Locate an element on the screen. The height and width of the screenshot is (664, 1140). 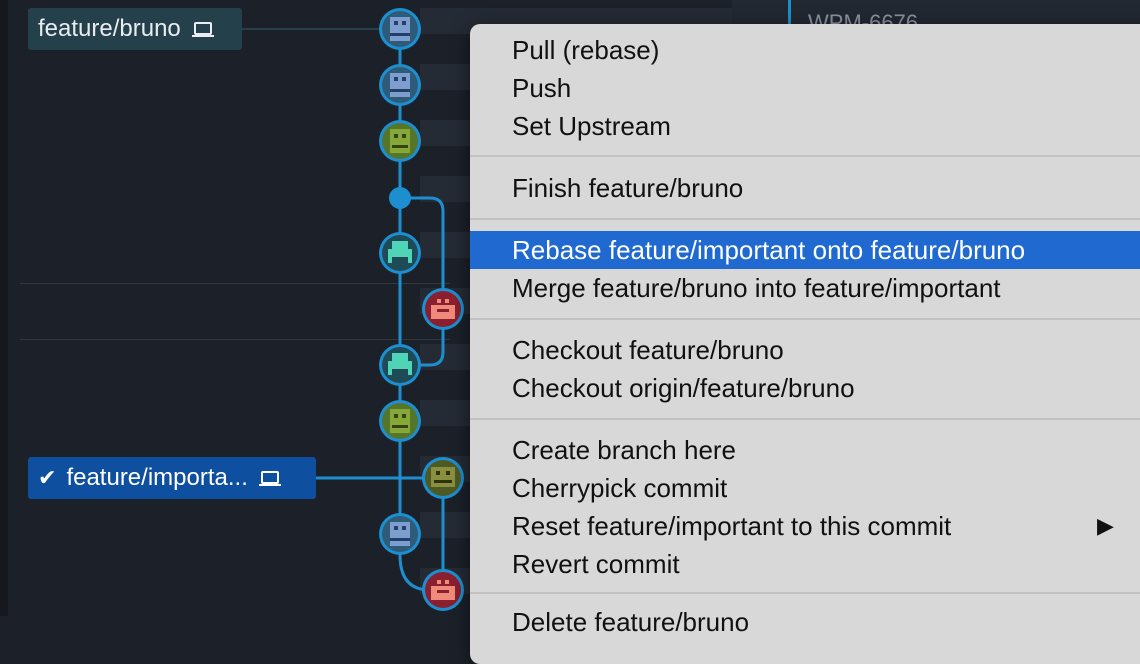
menu-item-cherrypick: Cherrypick commit is located at coordinates (805, 488).